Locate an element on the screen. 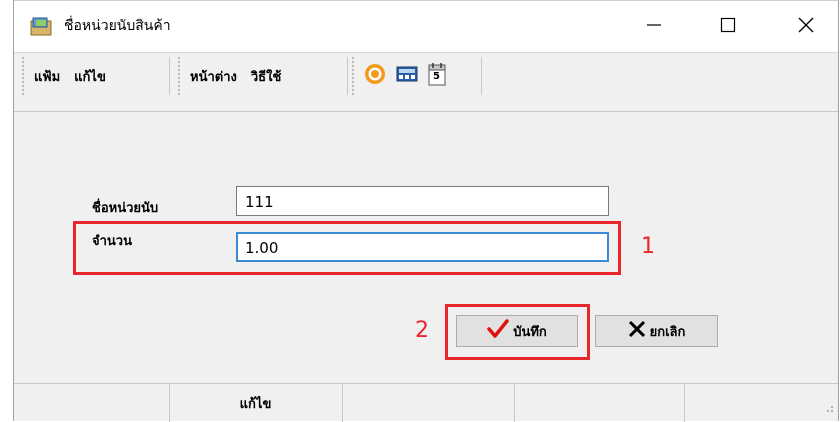 This screenshot has width=840, height=422. close-icon is located at coordinates (806, 27).